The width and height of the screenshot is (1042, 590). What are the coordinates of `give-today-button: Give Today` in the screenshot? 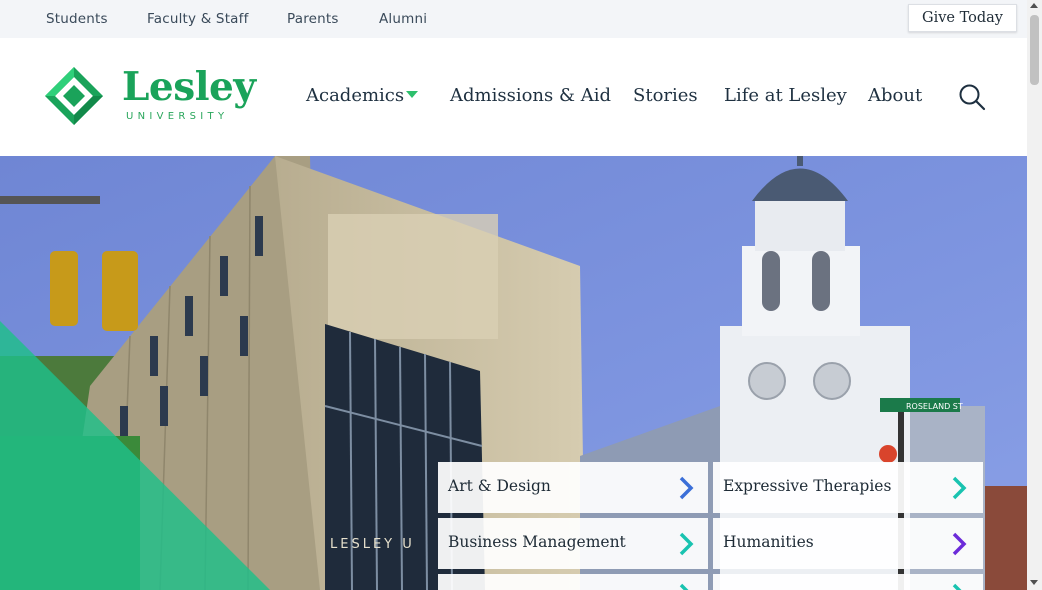 It's located at (962, 18).